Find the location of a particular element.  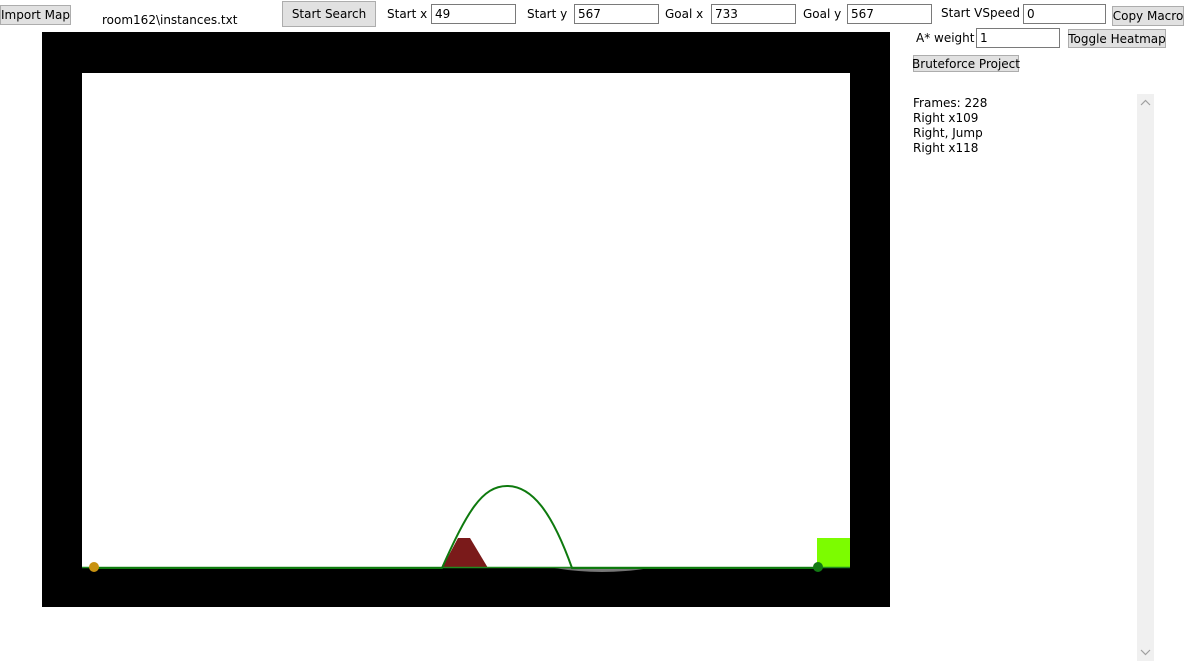

start-vspeed-label: Start VSpeed is located at coordinates (980, 13).